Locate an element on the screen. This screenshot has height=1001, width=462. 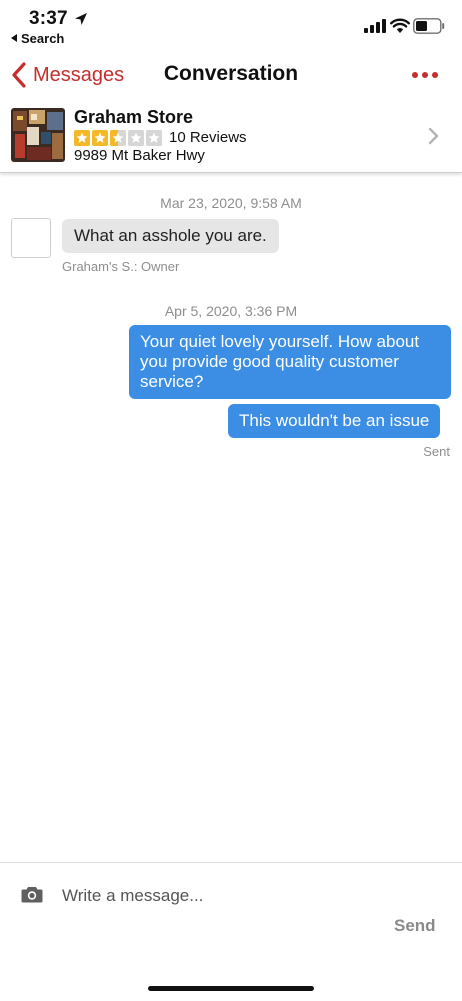
star-rating is located at coordinates (118, 138).